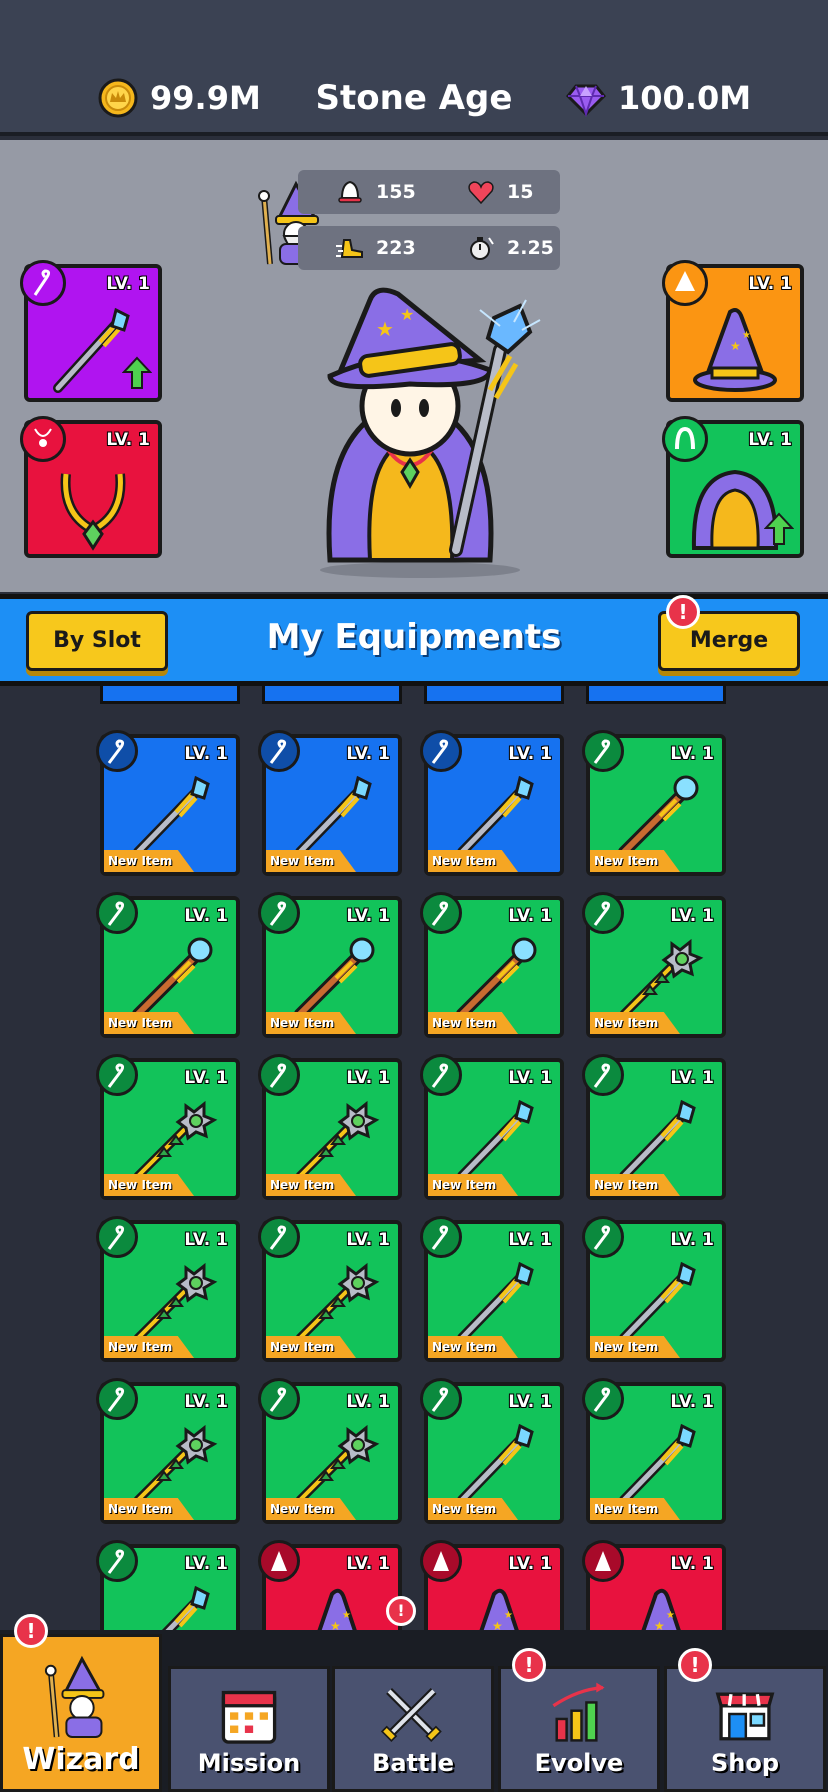 The image size is (828, 1792). Describe the element at coordinates (349, 248) in the screenshot. I see `boot-icon` at that location.